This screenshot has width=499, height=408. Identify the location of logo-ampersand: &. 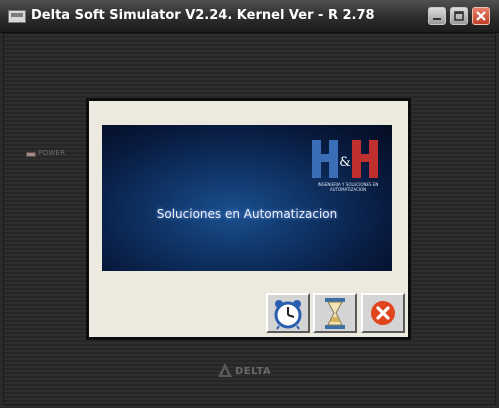
(345, 162).